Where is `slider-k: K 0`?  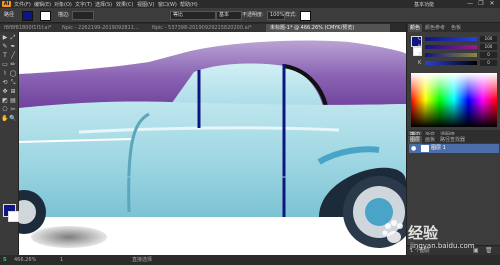 slider-k: K 0 is located at coordinates (457, 63).